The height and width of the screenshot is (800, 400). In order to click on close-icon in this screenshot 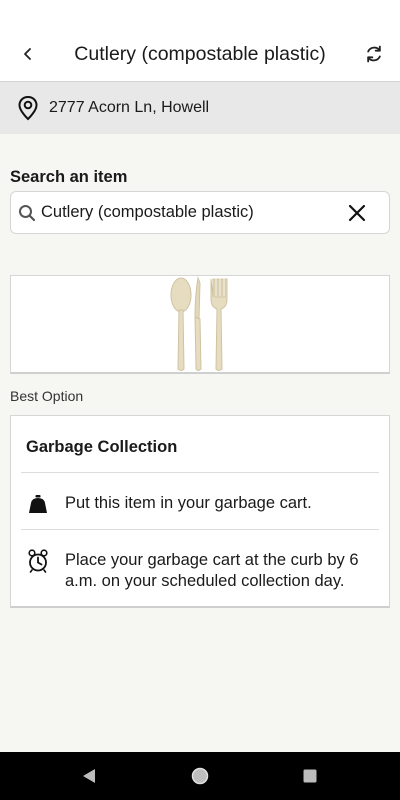, I will do `click(357, 213)`.